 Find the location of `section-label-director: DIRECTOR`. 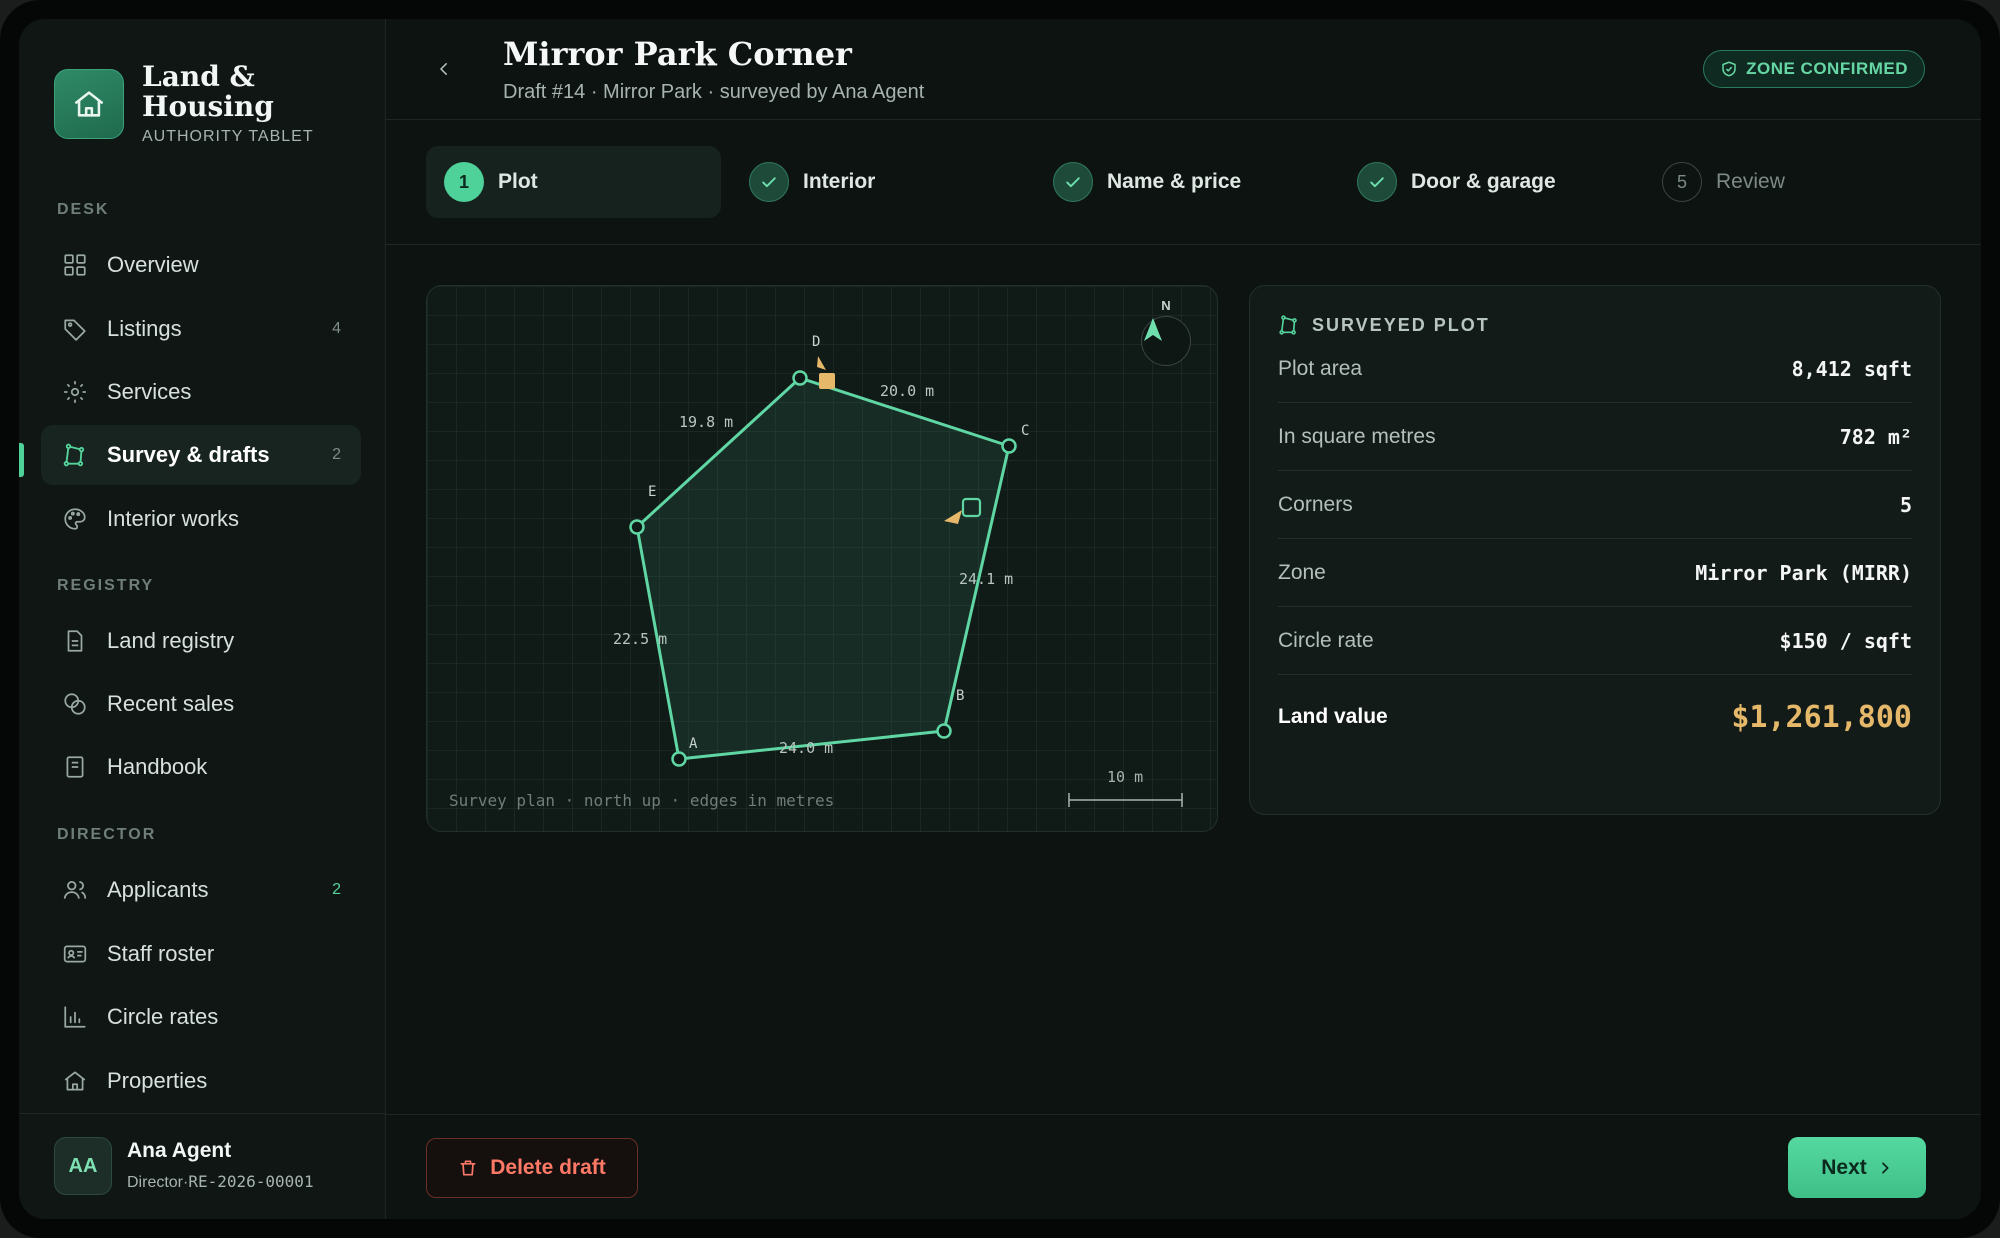

section-label-director: DIRECTOR is located at coordinates (107, 834).